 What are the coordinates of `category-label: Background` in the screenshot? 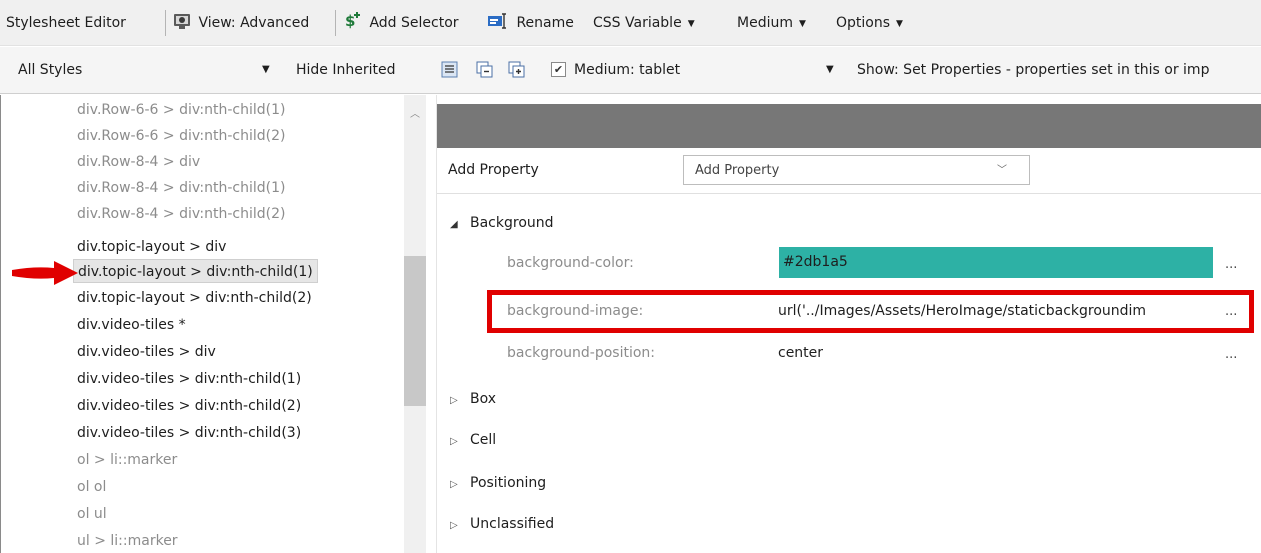 It's located at (512, 223).